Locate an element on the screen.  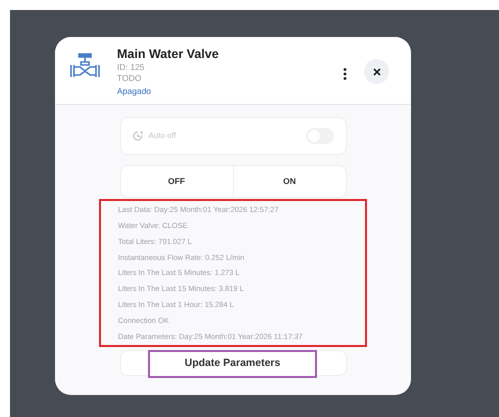
switch-button: OFF is located at coordinates (176, 181).